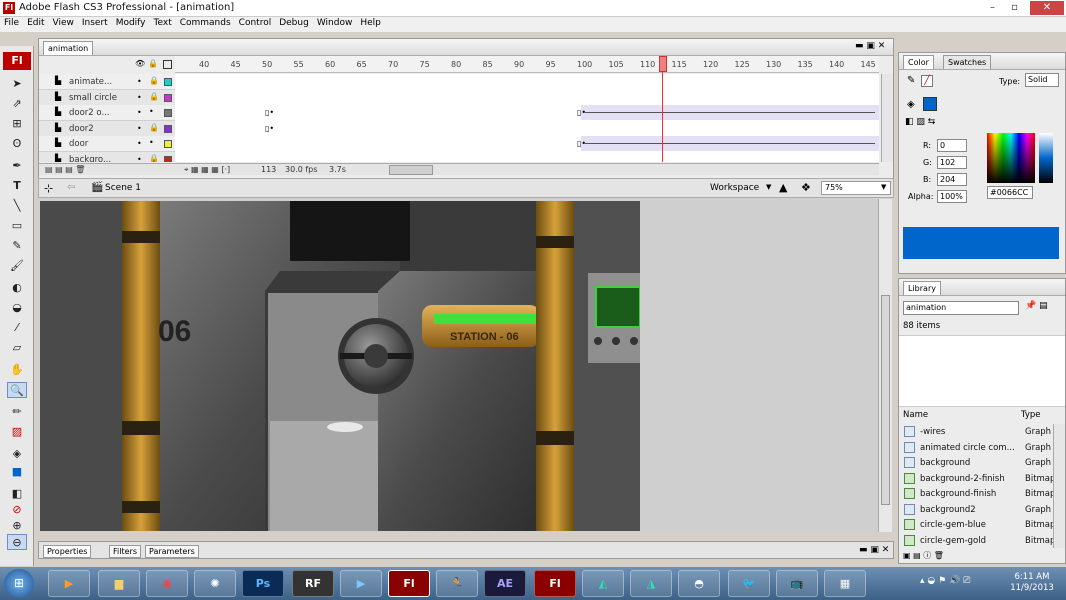 This screenshot has width=1066, height=600. Describe the element at coordinates (885, 400) in the screenshot. I see `stage-vscroll-thumb` at that location.